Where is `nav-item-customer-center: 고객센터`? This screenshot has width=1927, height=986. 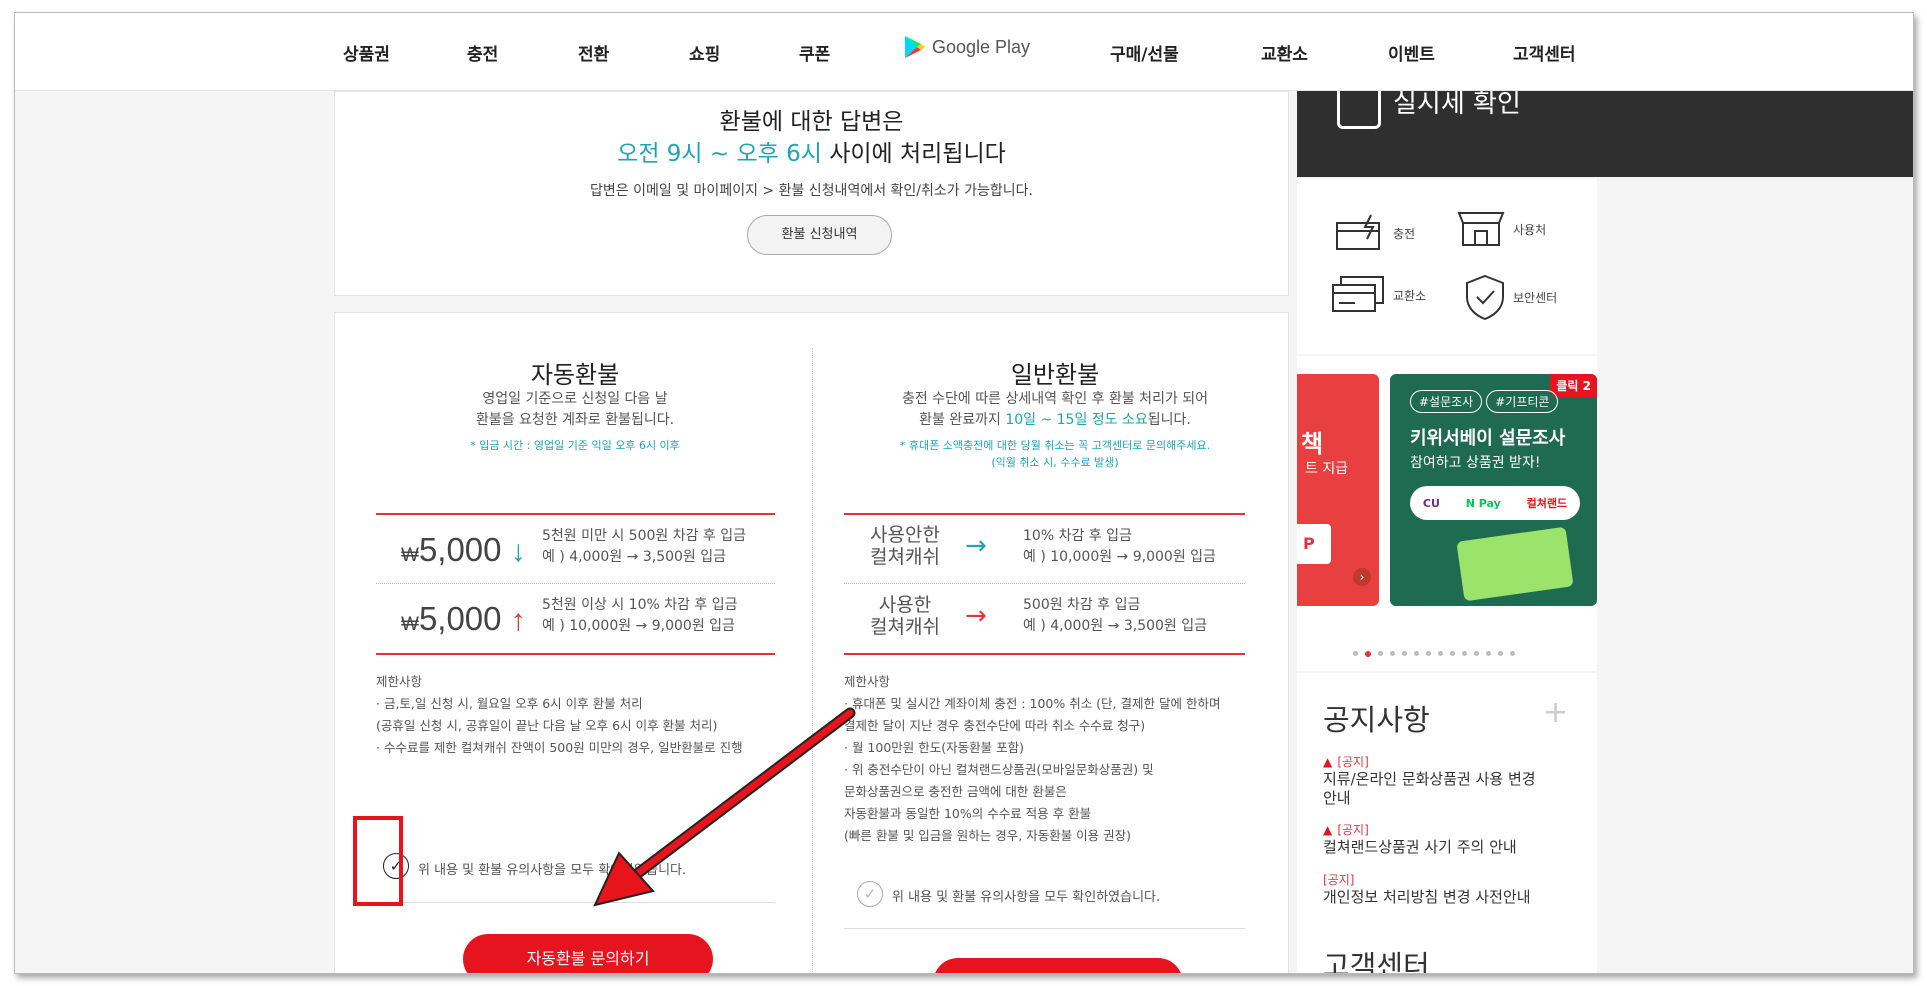
nav-item-customer-center: 고객센터 is located at coordinates (1544, 52).